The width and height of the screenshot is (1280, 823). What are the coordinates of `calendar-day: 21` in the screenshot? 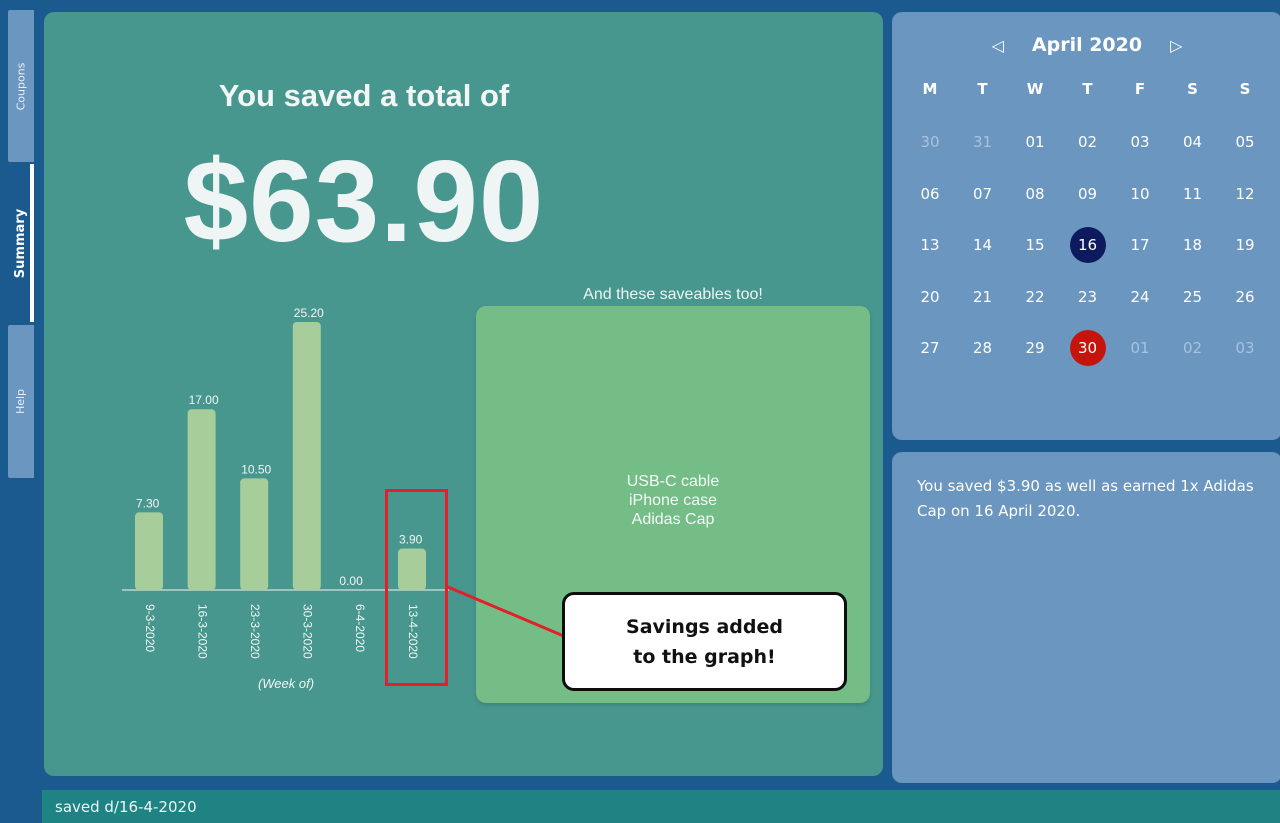 It's located at (983, 297).